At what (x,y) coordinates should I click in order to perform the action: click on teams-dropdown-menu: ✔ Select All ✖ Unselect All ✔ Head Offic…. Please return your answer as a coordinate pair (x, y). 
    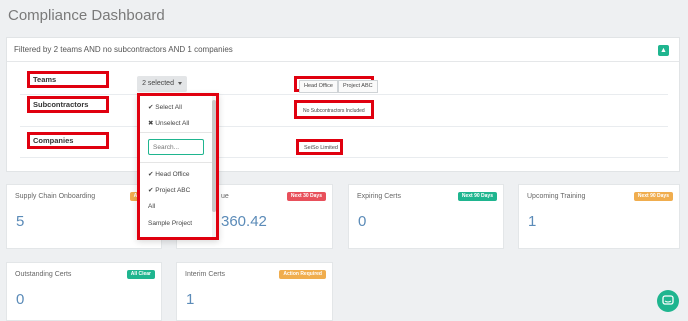
    Looking at the image, I should click on (178, 166).